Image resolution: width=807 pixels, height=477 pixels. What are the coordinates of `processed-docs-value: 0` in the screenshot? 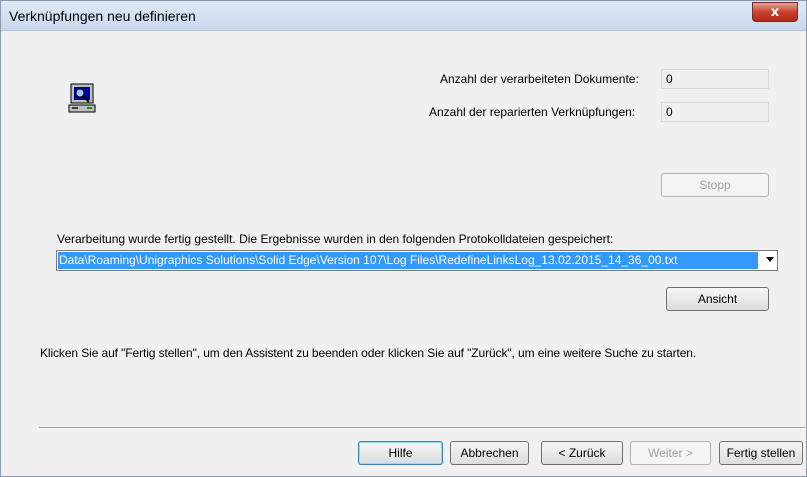 It's located at (715, 79).